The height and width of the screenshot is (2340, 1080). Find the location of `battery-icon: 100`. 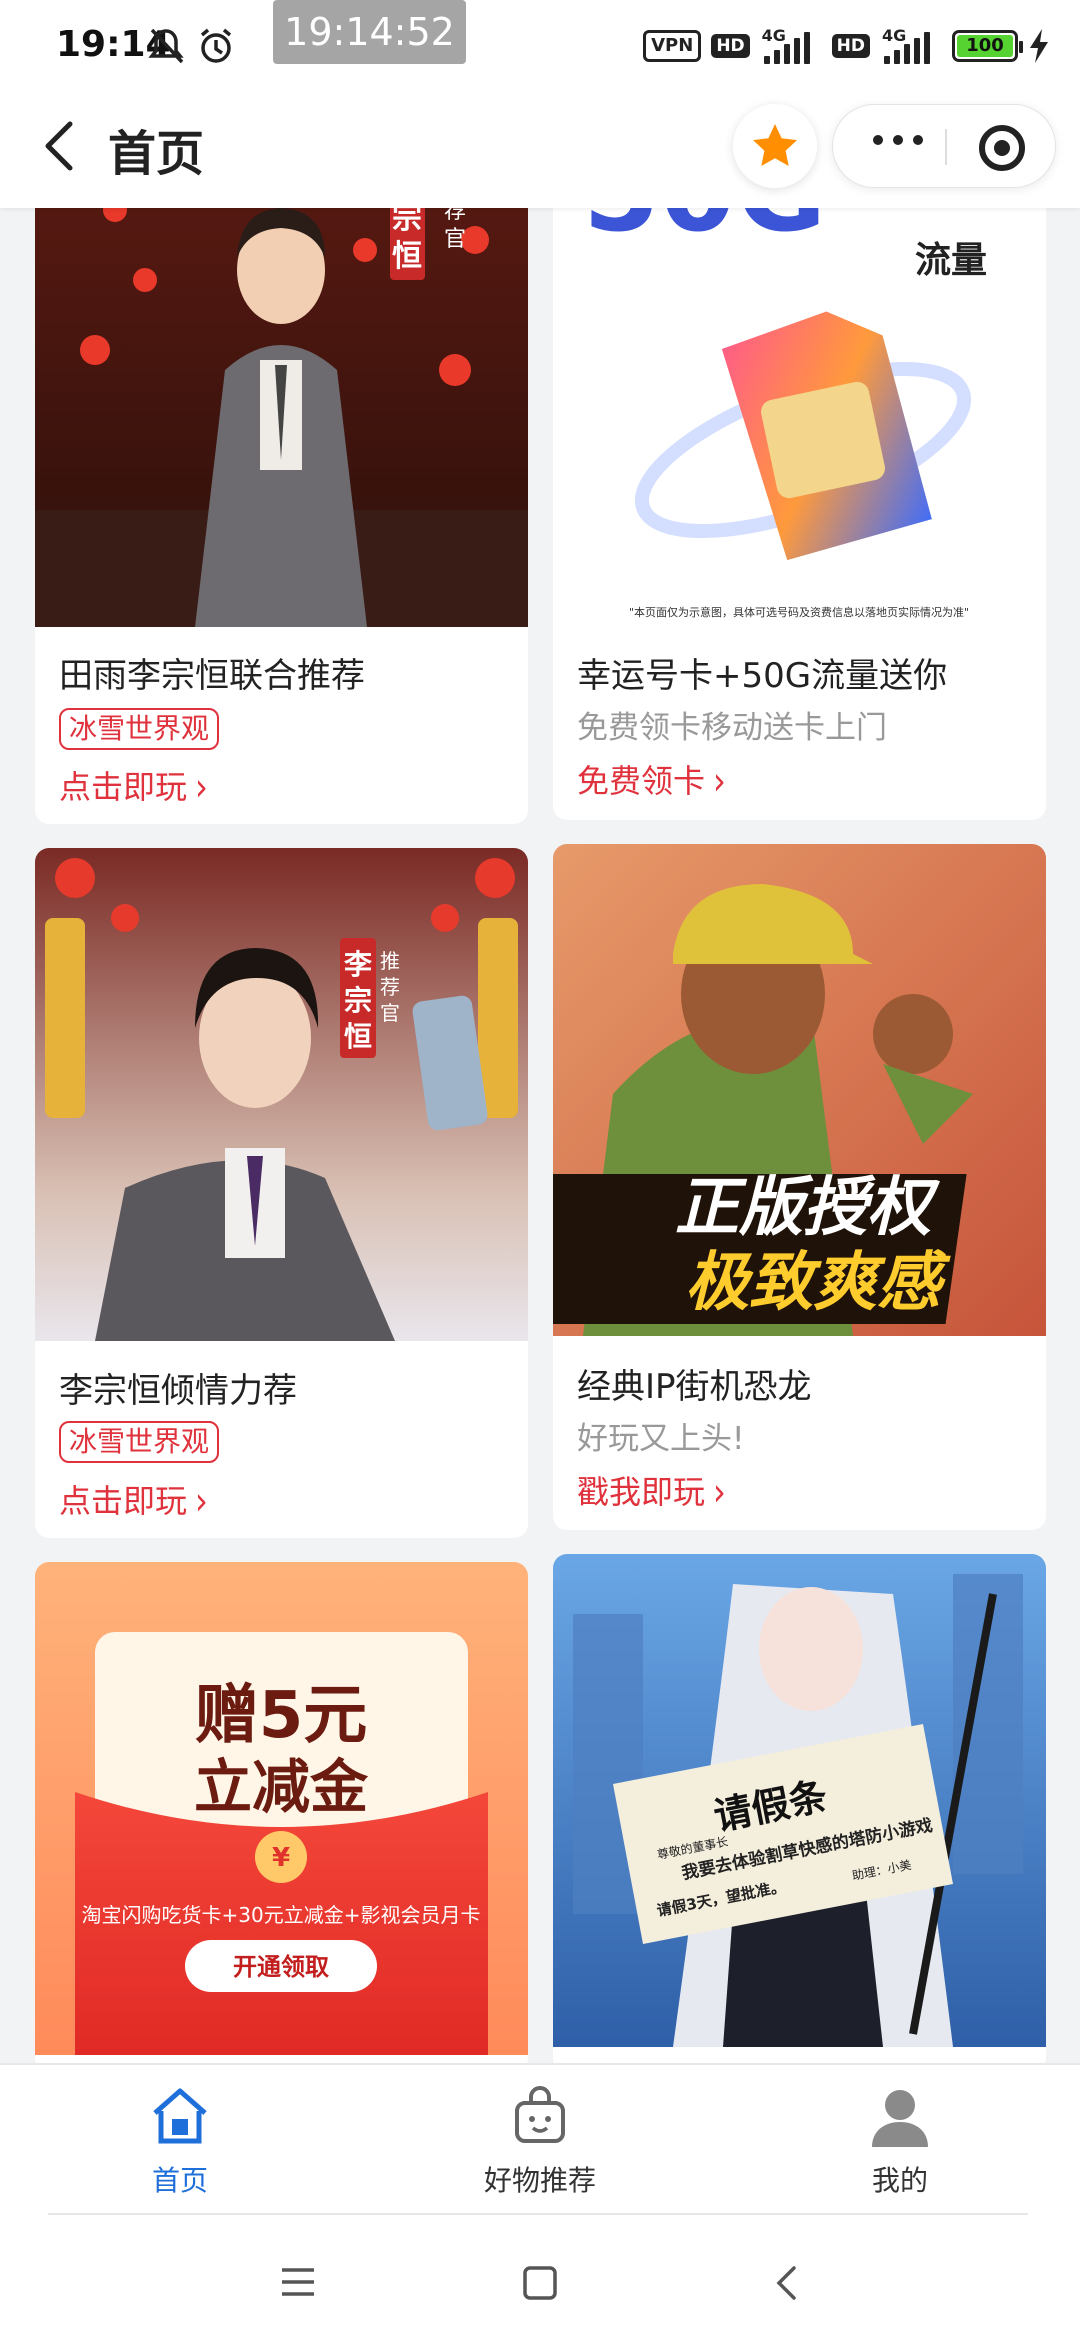

battery-icon: 100 is located at coordinates (987, 46).